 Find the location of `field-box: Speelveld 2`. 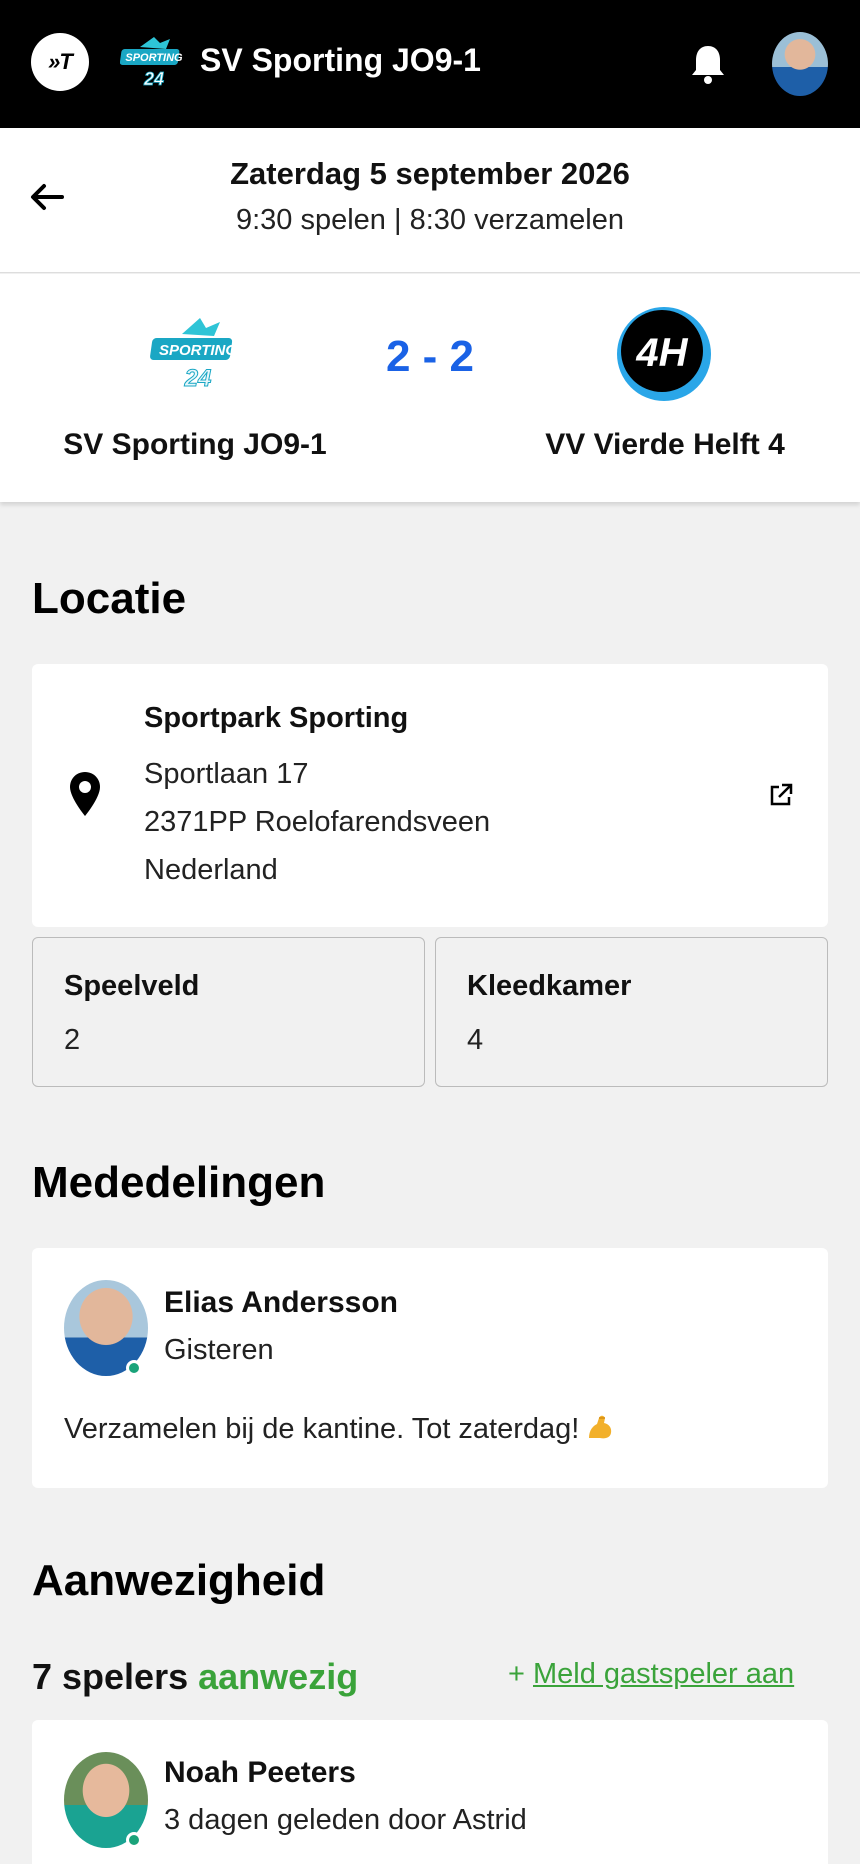

field-box: Speelveld 2 is located at coordinates (228, 1012).